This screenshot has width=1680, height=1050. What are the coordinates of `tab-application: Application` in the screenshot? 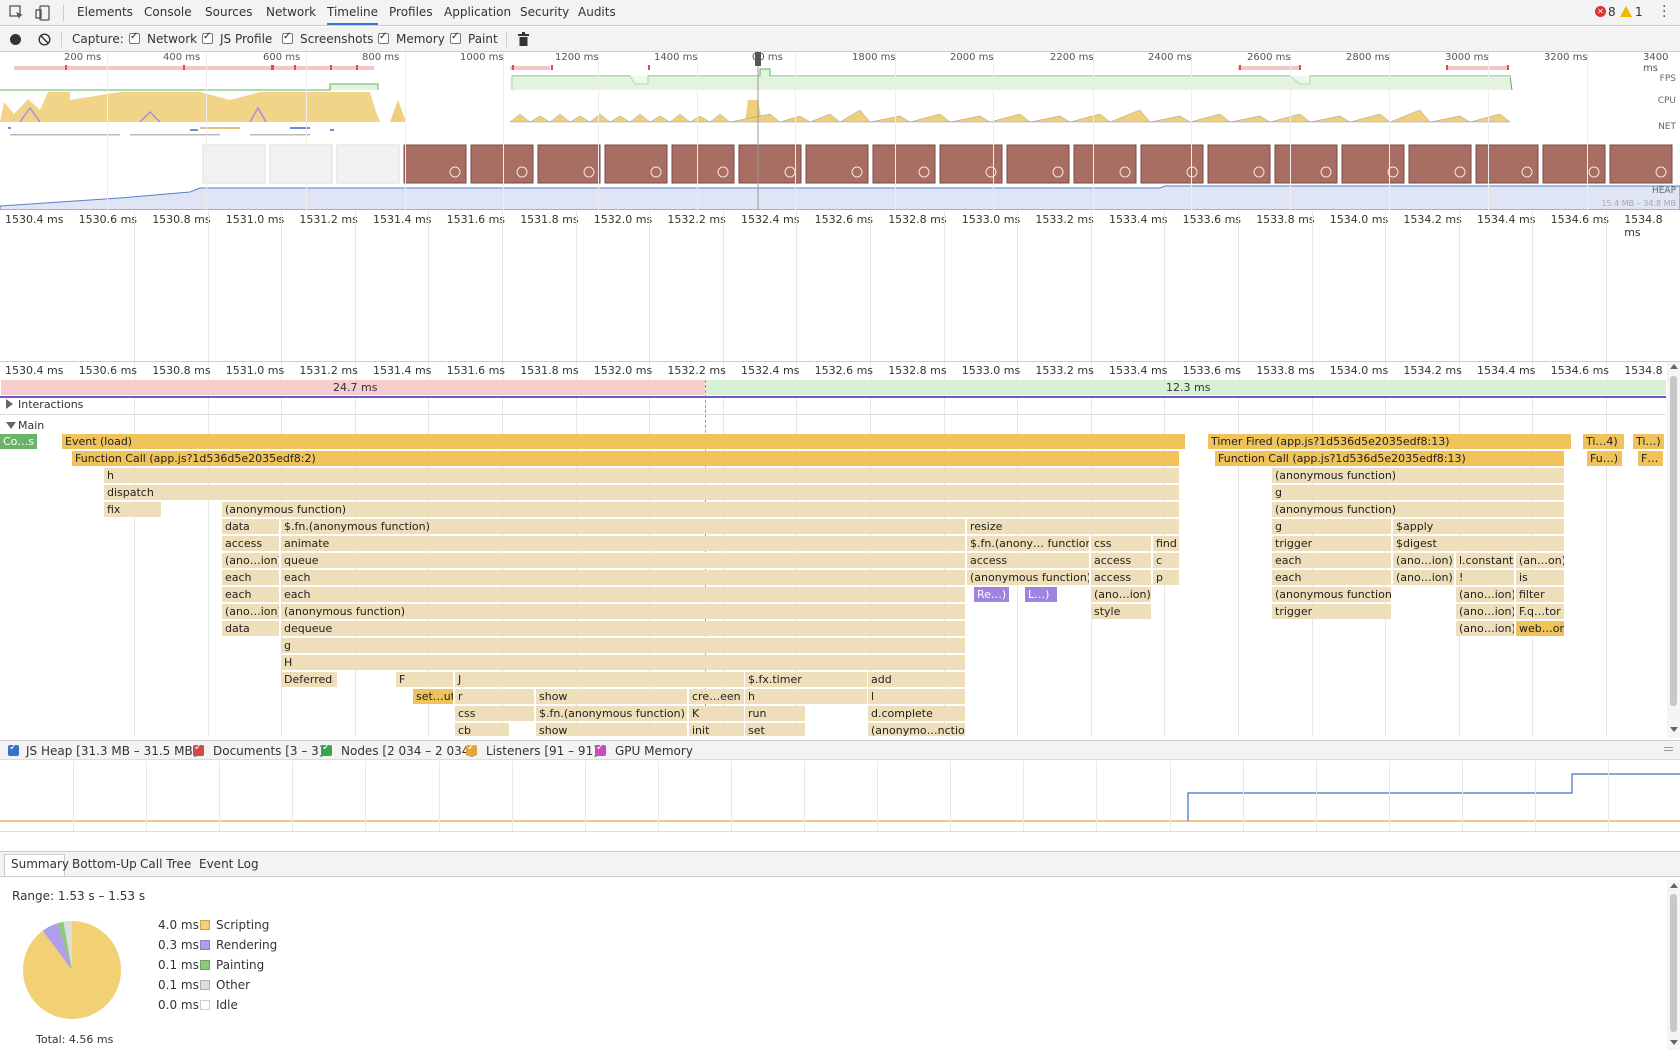 It's located at (477, 12).